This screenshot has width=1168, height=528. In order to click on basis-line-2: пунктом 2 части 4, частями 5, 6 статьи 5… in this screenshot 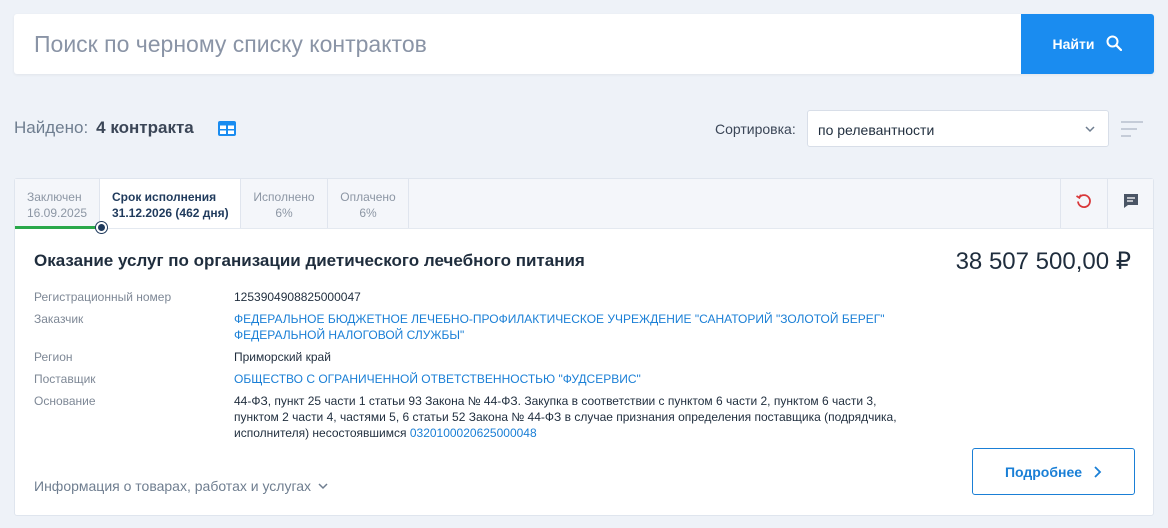, I will do `click(565, 417)`.